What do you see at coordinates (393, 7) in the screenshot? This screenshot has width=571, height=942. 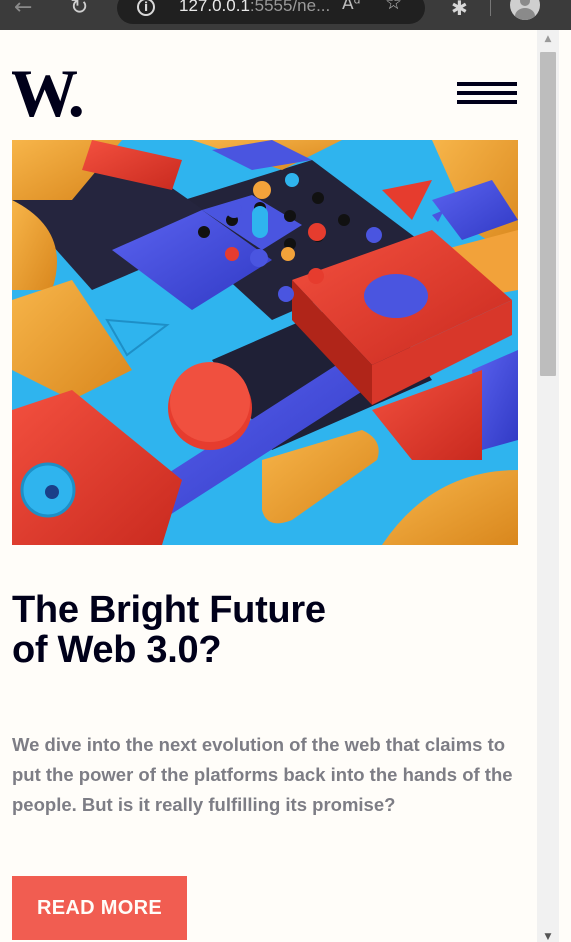 I see `add-favorite-icon: ☆` at bounding box center [393, 7].